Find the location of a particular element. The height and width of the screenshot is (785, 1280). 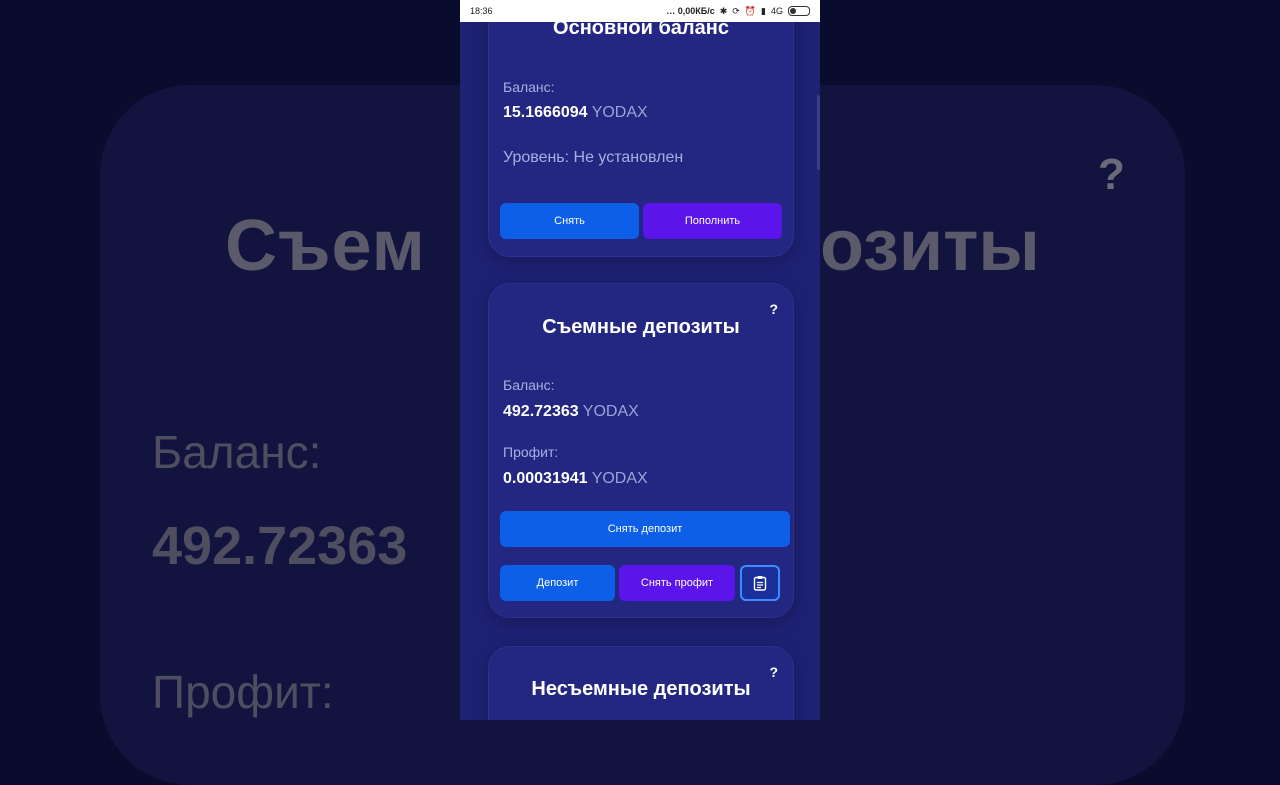

background-profit-label: Профит: is located at coordinates (243, 692).